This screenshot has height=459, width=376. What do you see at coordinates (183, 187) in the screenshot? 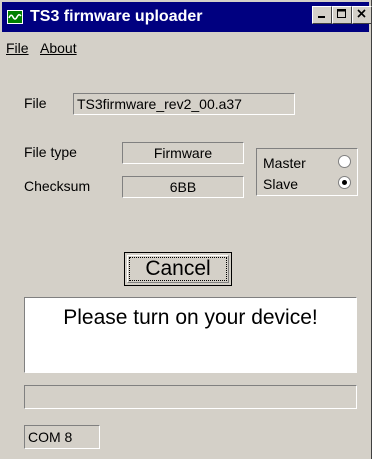
I see `checksum-field: 6BB` at bounding box center [183, 187].